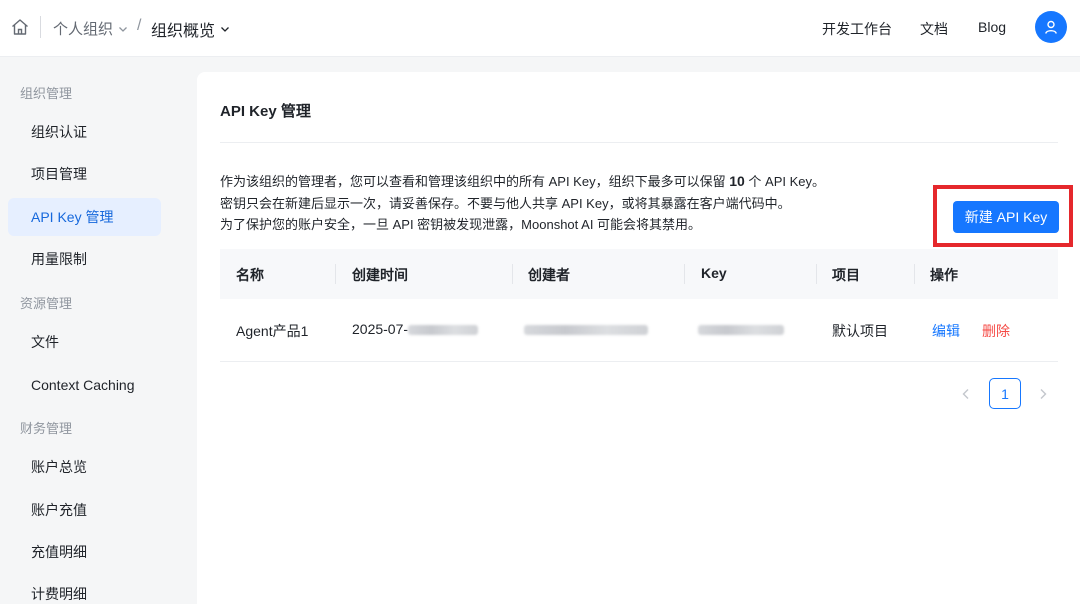 This screenshot has width=1080, height=604. I want to click on sidebar-item-api-keys: API Key 管理, so click(84, 217).